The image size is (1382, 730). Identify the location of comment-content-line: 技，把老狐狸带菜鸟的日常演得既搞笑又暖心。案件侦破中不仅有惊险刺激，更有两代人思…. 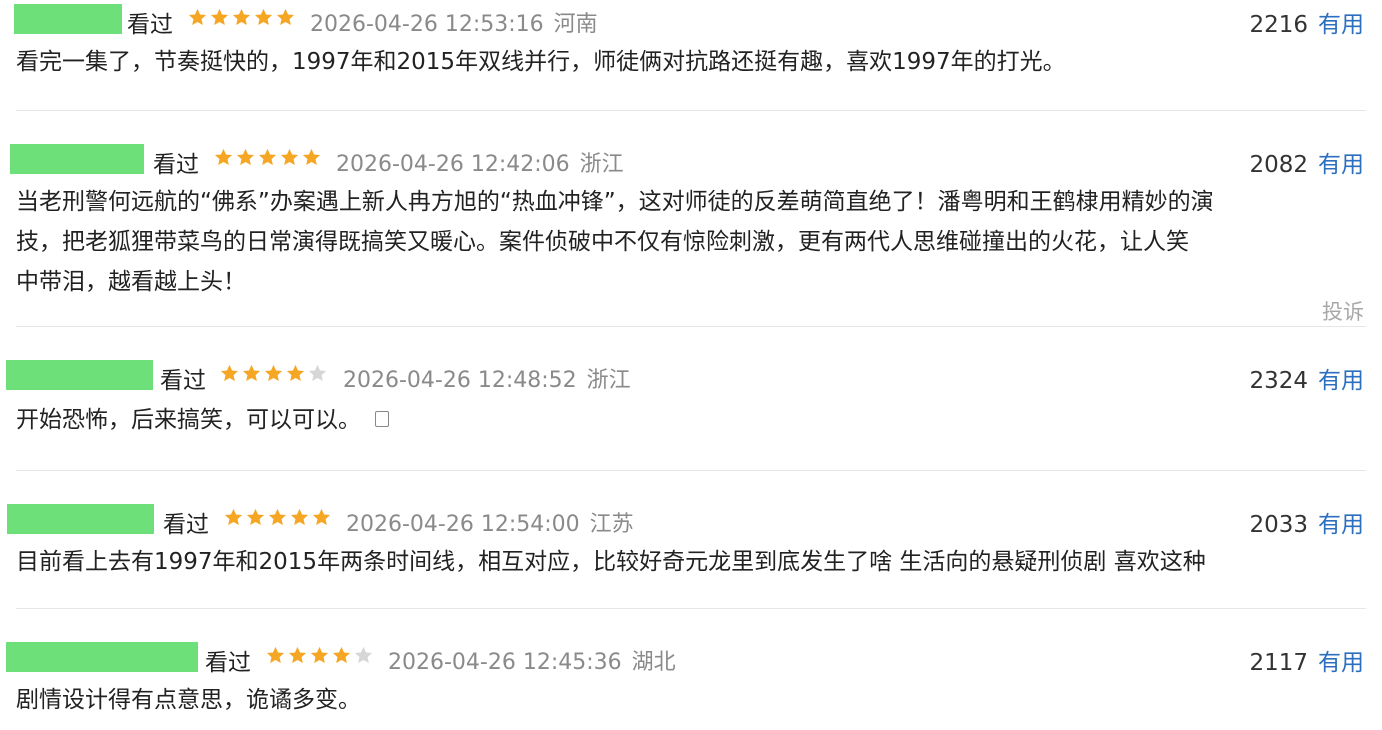
(602, 242).